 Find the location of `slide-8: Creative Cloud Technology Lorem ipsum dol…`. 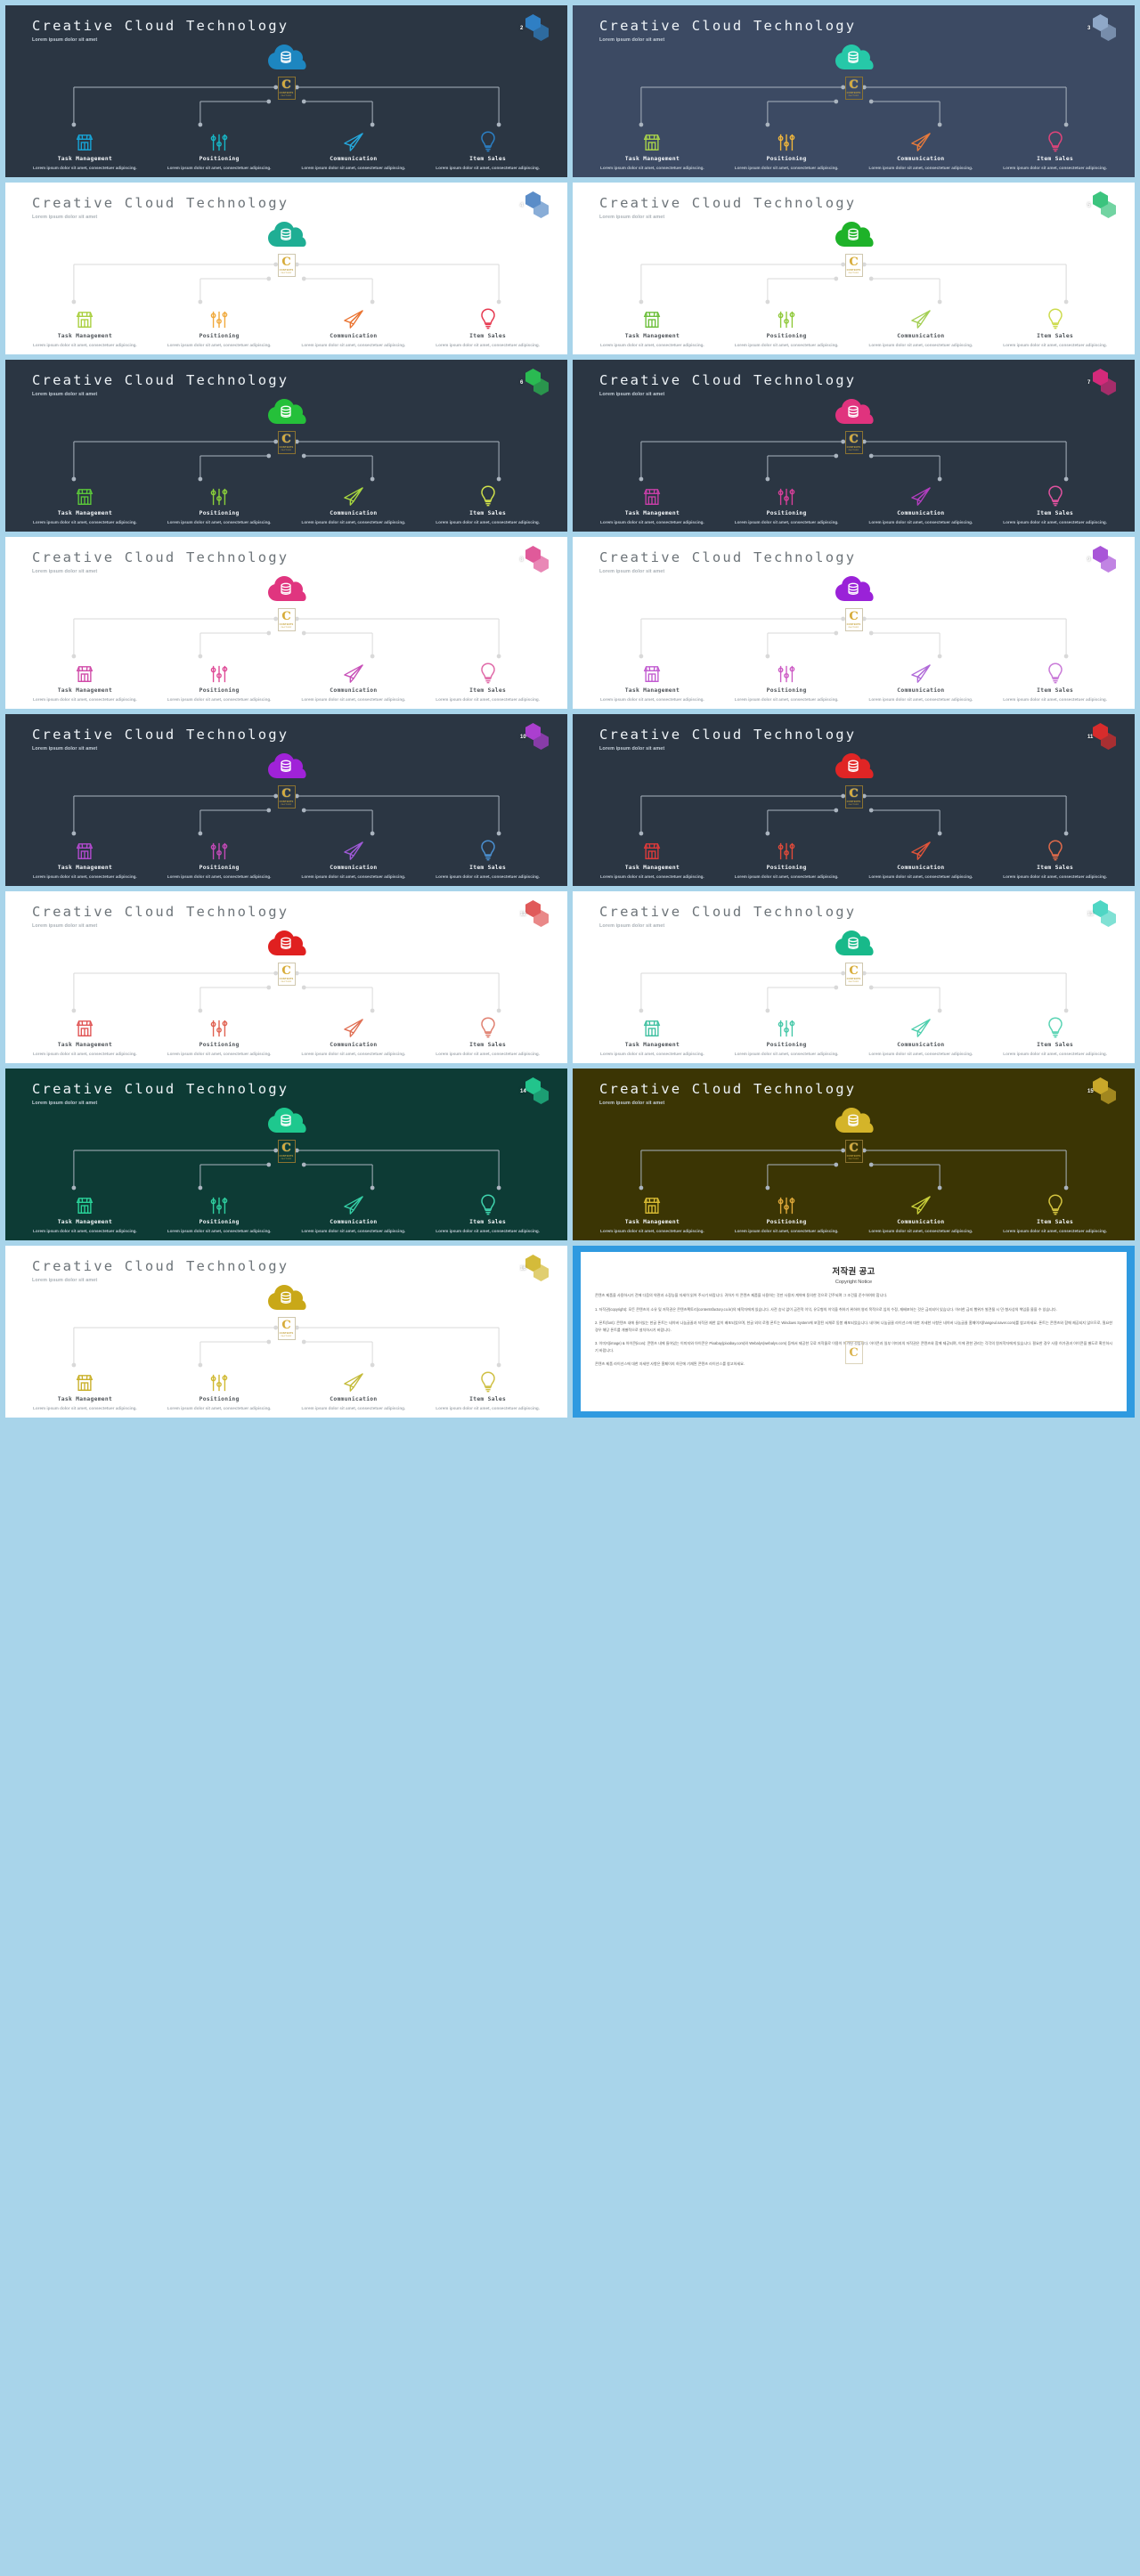

slide-8: Creative Cloud Technology Lorem ipsum dol… is located at coordinates (286, 623).